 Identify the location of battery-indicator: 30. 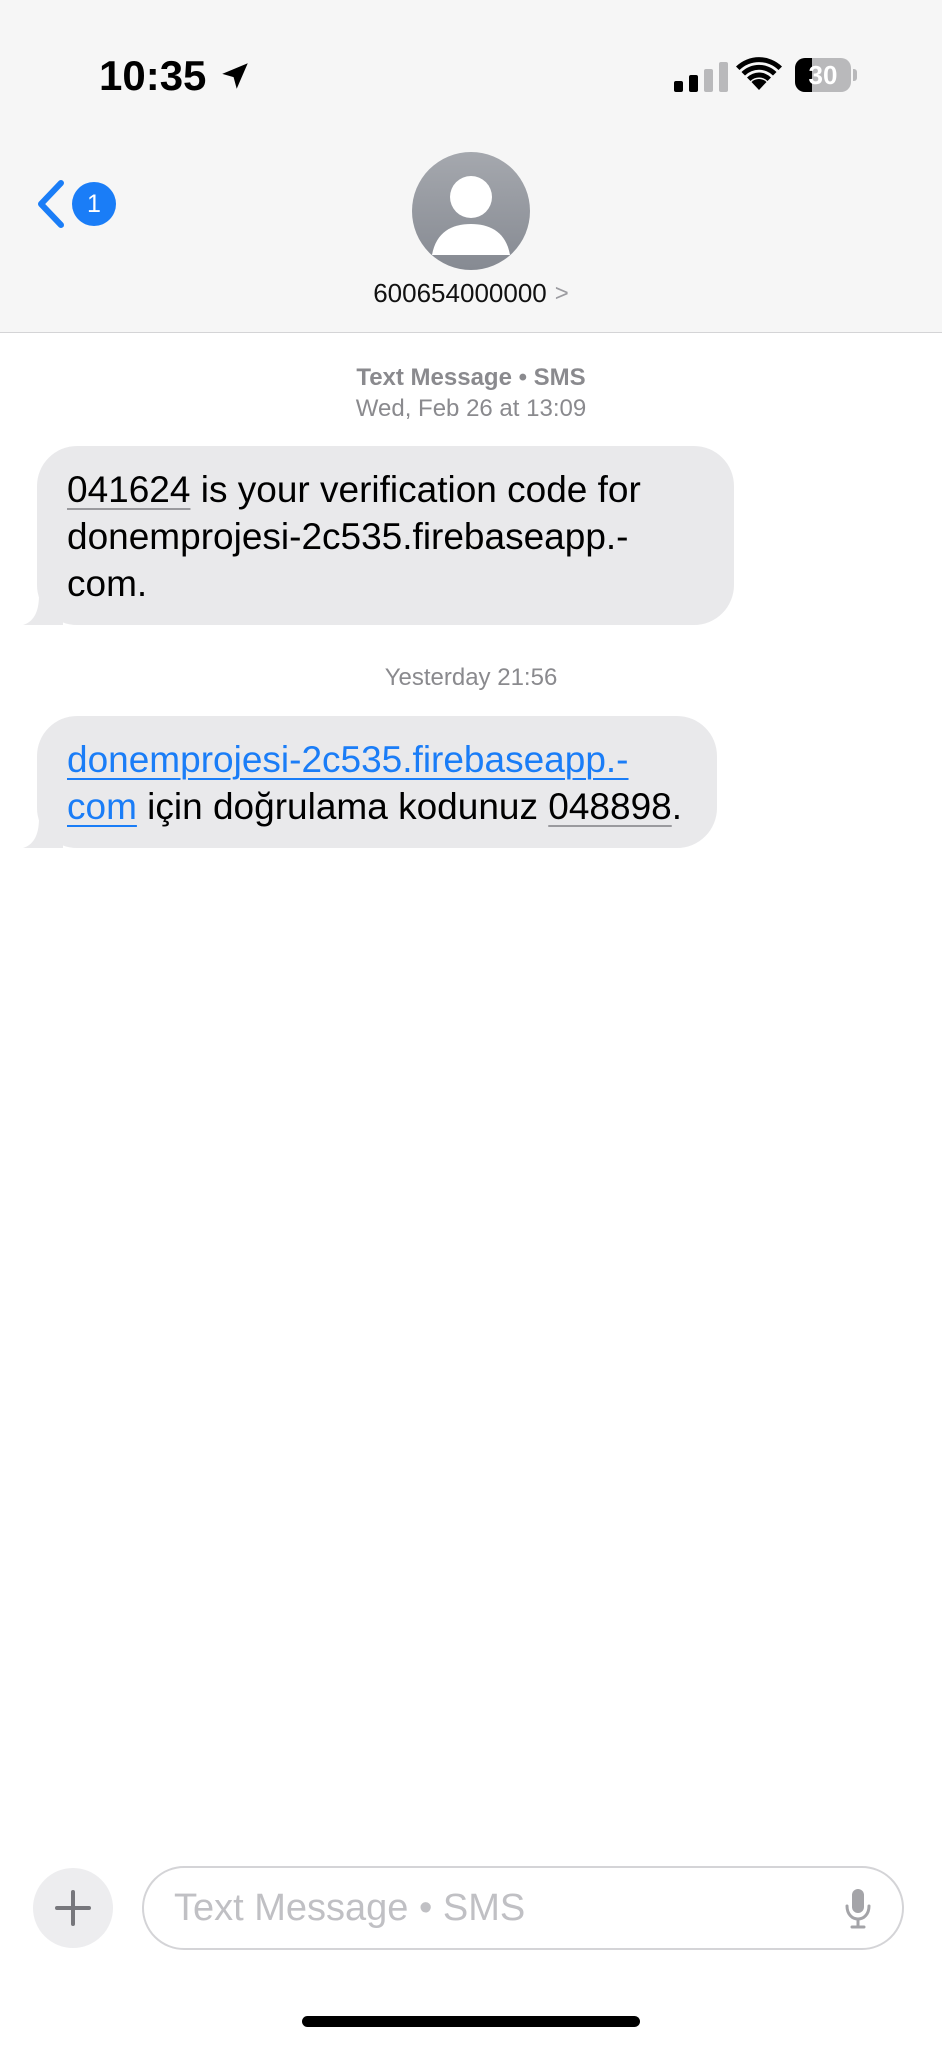
(826, 75).